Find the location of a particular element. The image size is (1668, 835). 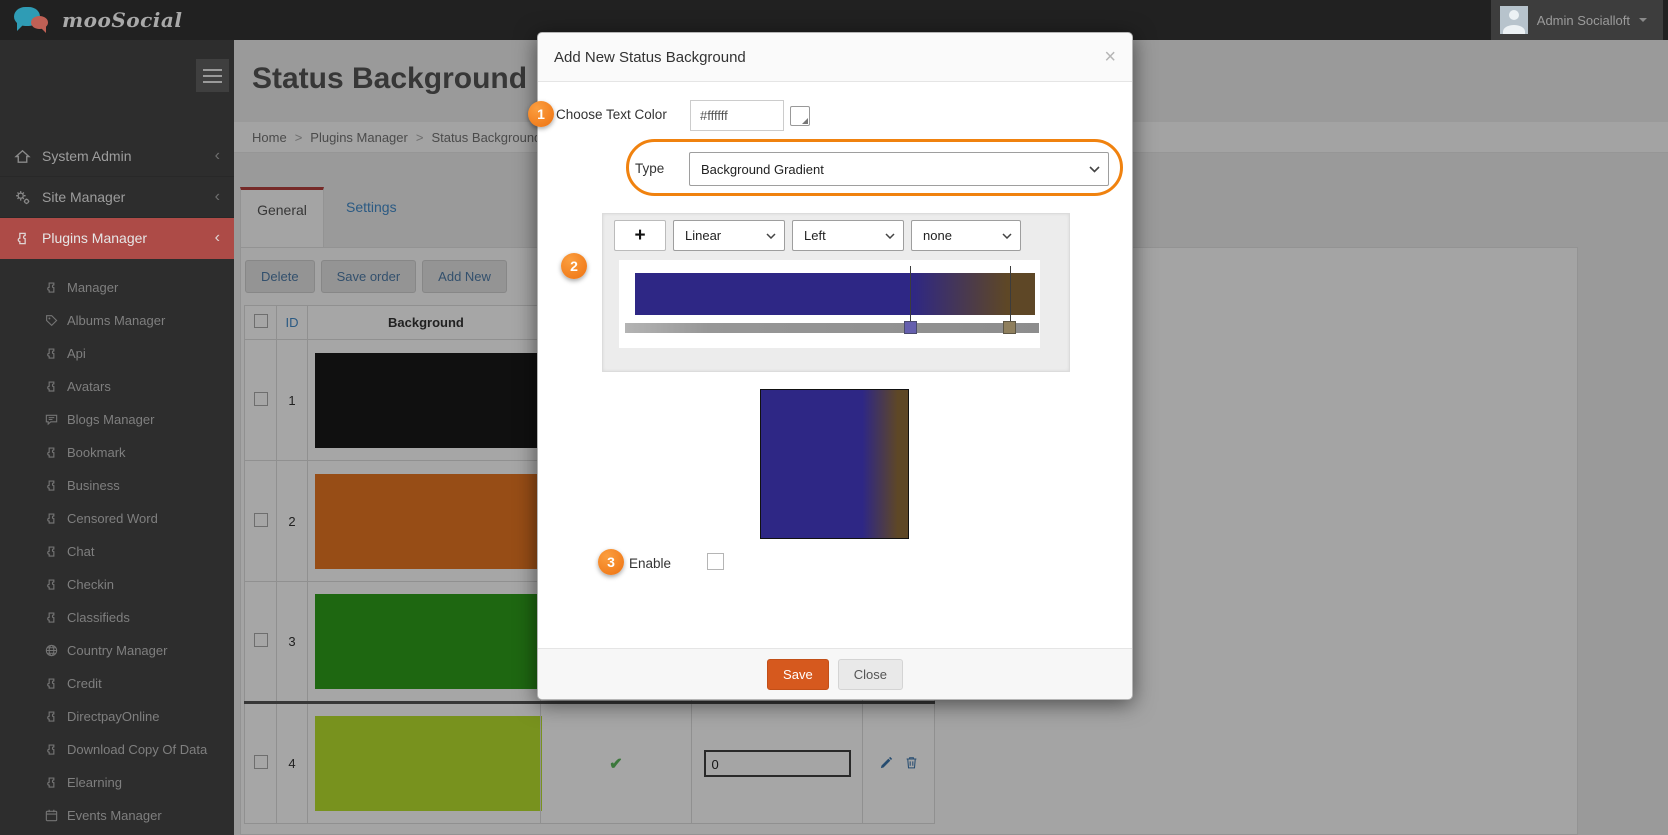

brand-logo: mooSocial is located at coordinates (98, 19).